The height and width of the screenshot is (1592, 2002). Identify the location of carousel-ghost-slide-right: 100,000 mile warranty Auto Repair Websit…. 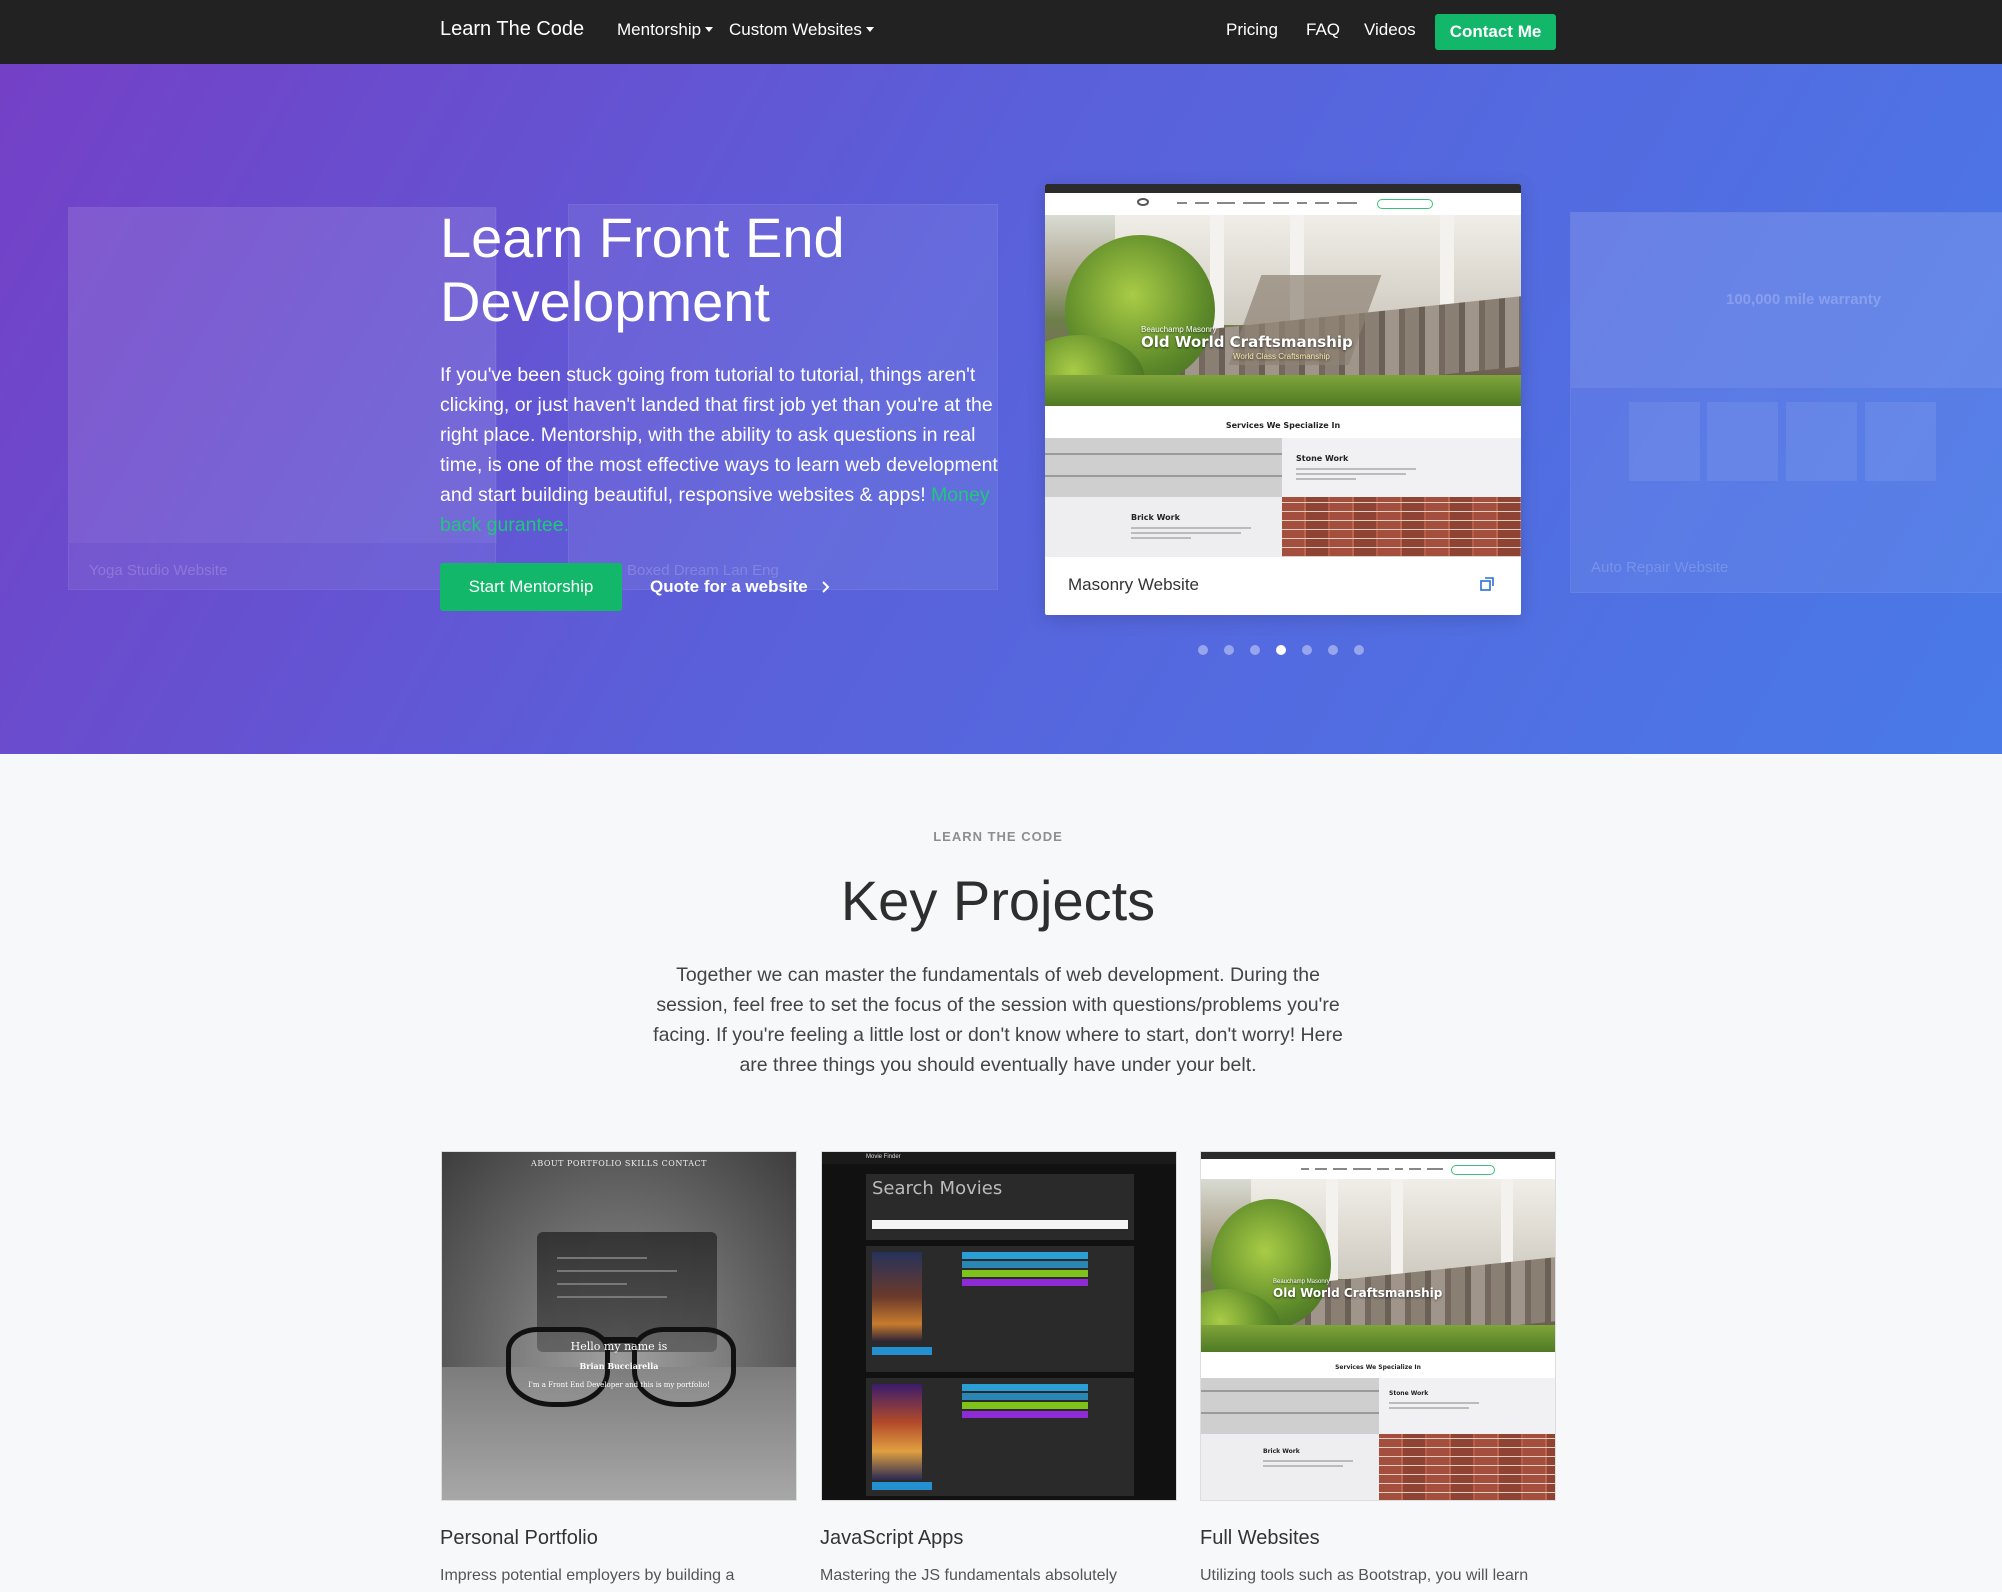
(1786, 402).